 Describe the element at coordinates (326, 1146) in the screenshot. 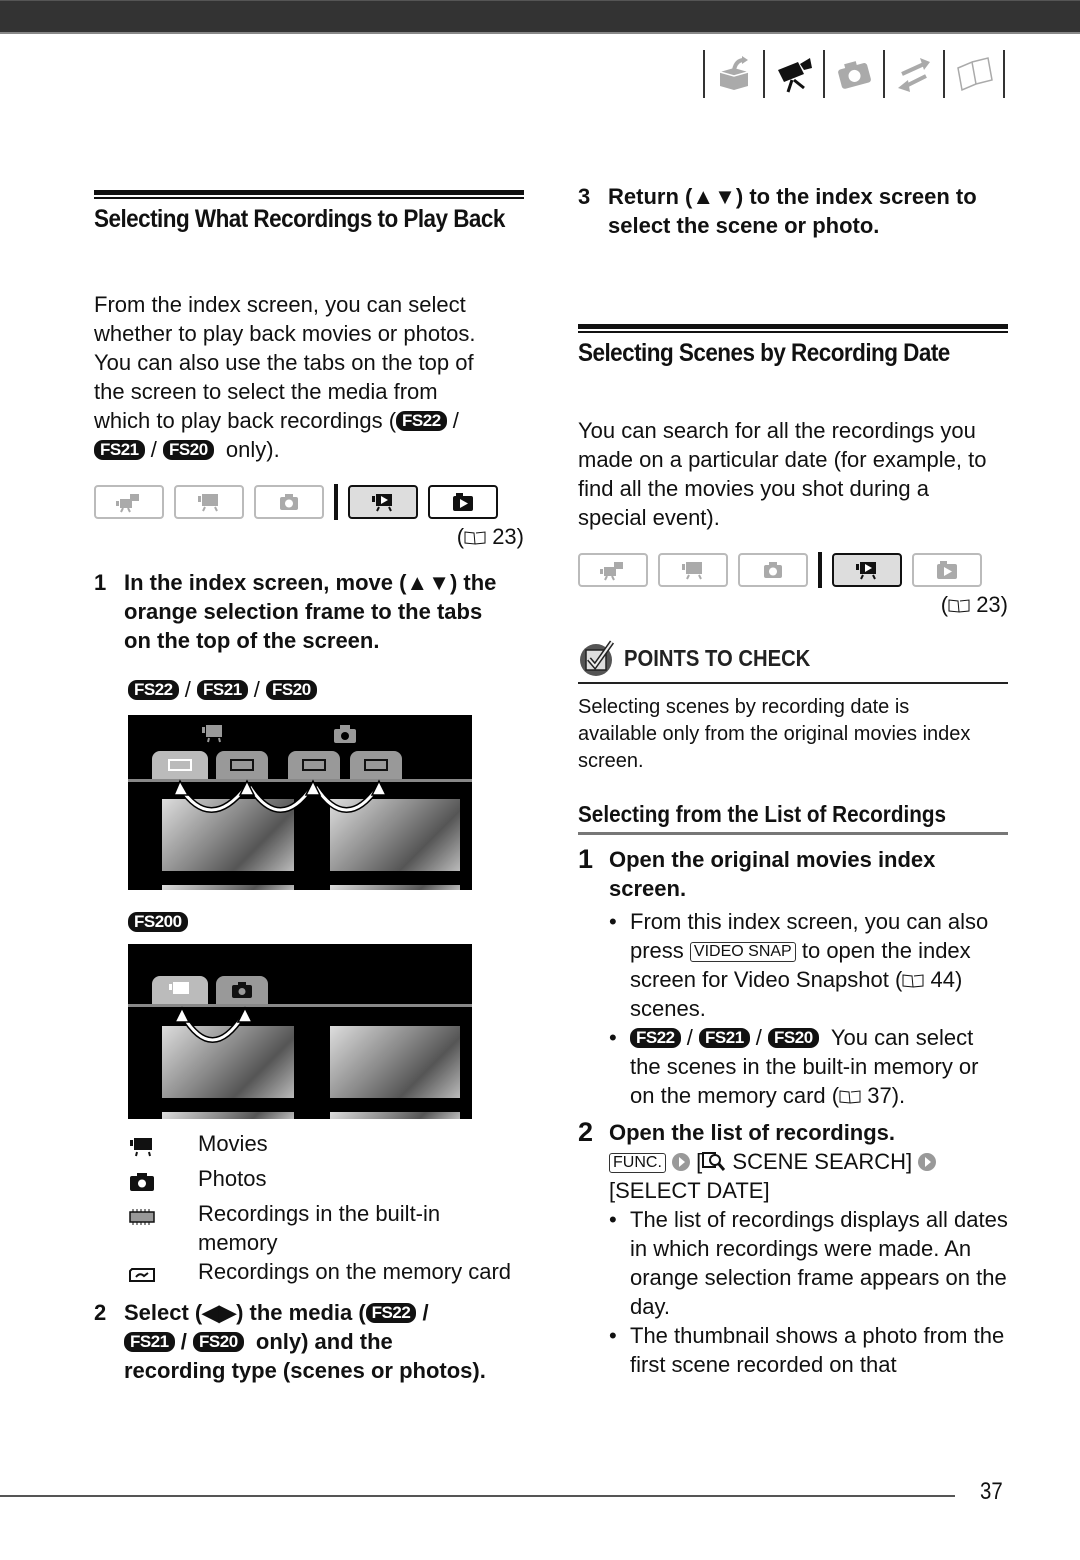

I see `legend-item: Movies` at that location.